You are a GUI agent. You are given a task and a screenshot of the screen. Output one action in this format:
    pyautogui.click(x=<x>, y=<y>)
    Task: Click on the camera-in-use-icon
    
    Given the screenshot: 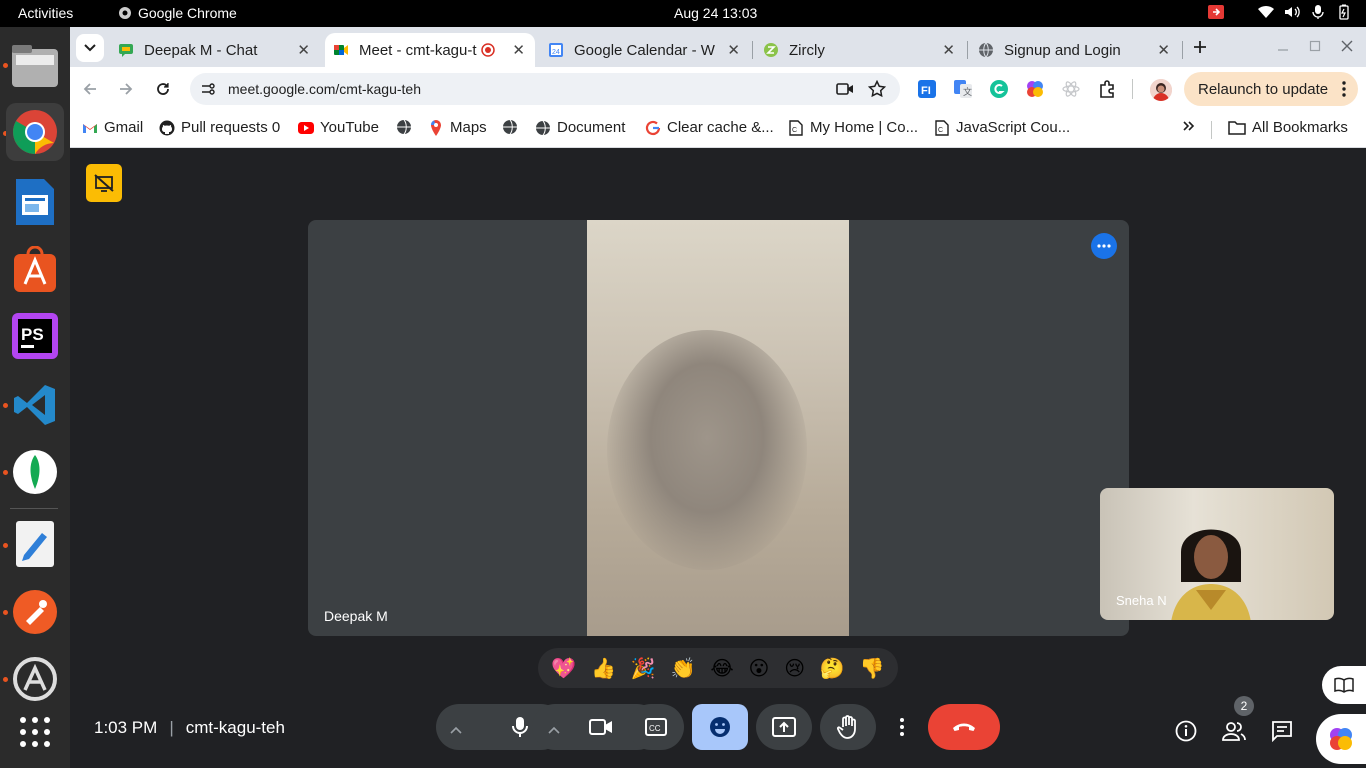 What is the action you would take?
    pyautogui.click(x=845, y=89)
    